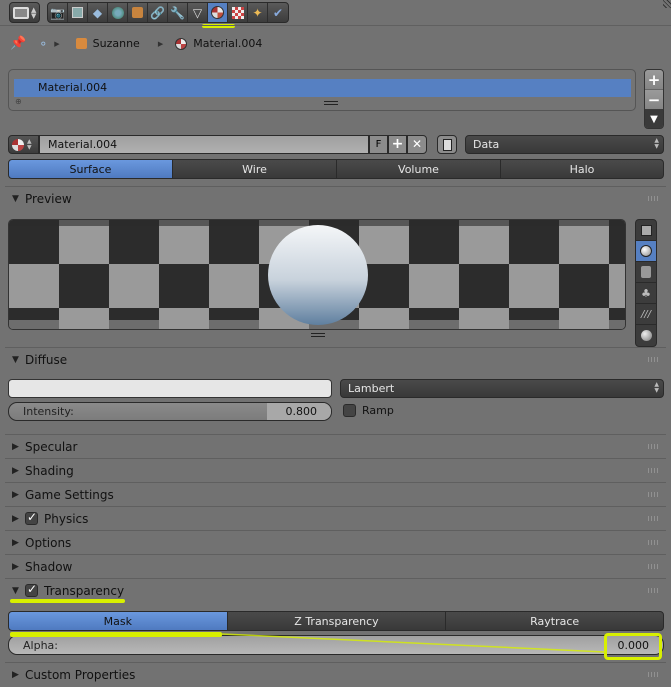 This screenshot has width=671, height=687. I want to click on collapsed-triangle-icon: ▶, so click(15, 674).